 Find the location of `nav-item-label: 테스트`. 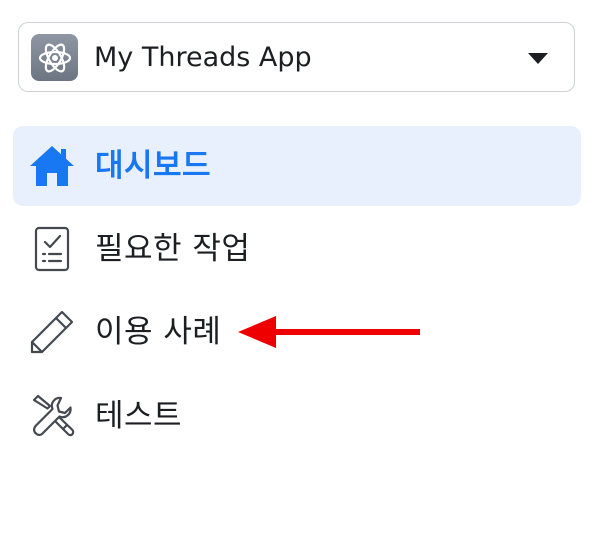

nav-item-label: 테스트 is located at coordinates (139, 416).